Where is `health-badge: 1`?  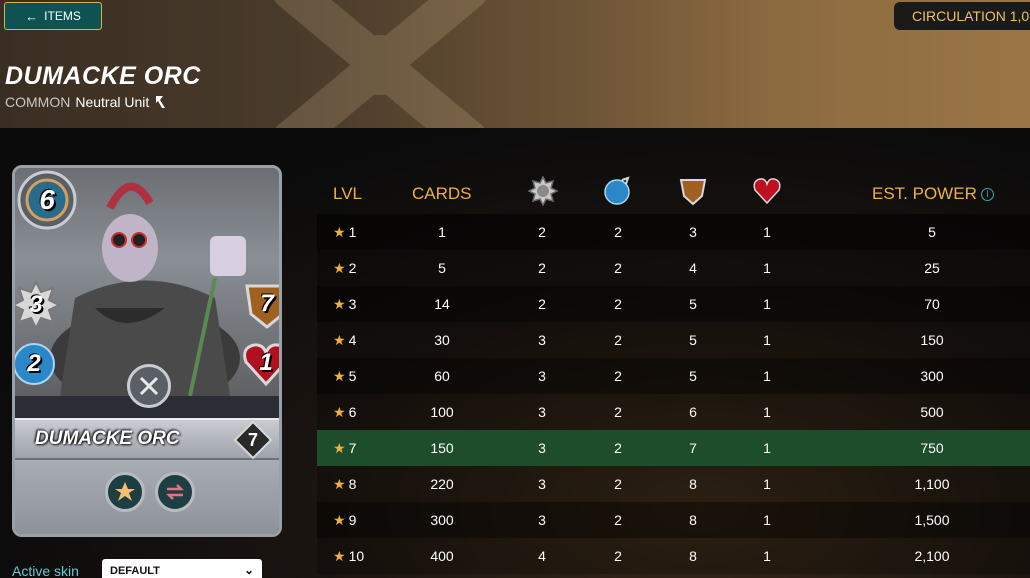
health-badge: 1 is located at coordinates (260, 364).